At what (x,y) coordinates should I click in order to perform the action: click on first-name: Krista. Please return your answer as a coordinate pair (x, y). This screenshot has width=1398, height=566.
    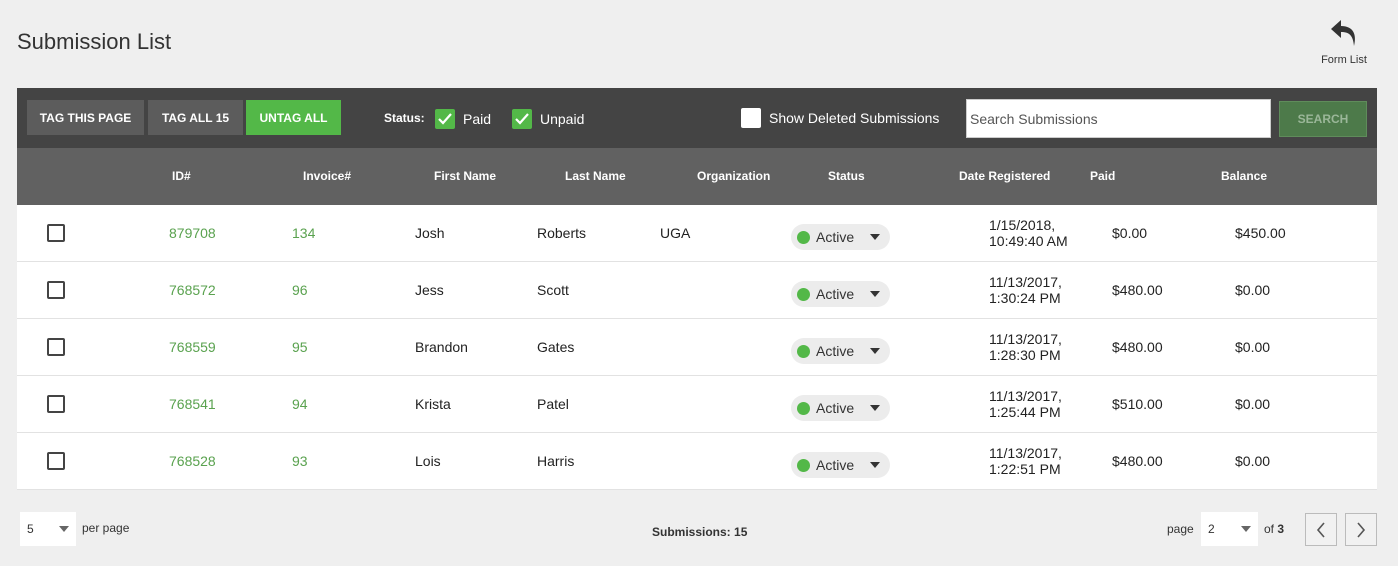
    Looking at the image, I should click on (433, 404).